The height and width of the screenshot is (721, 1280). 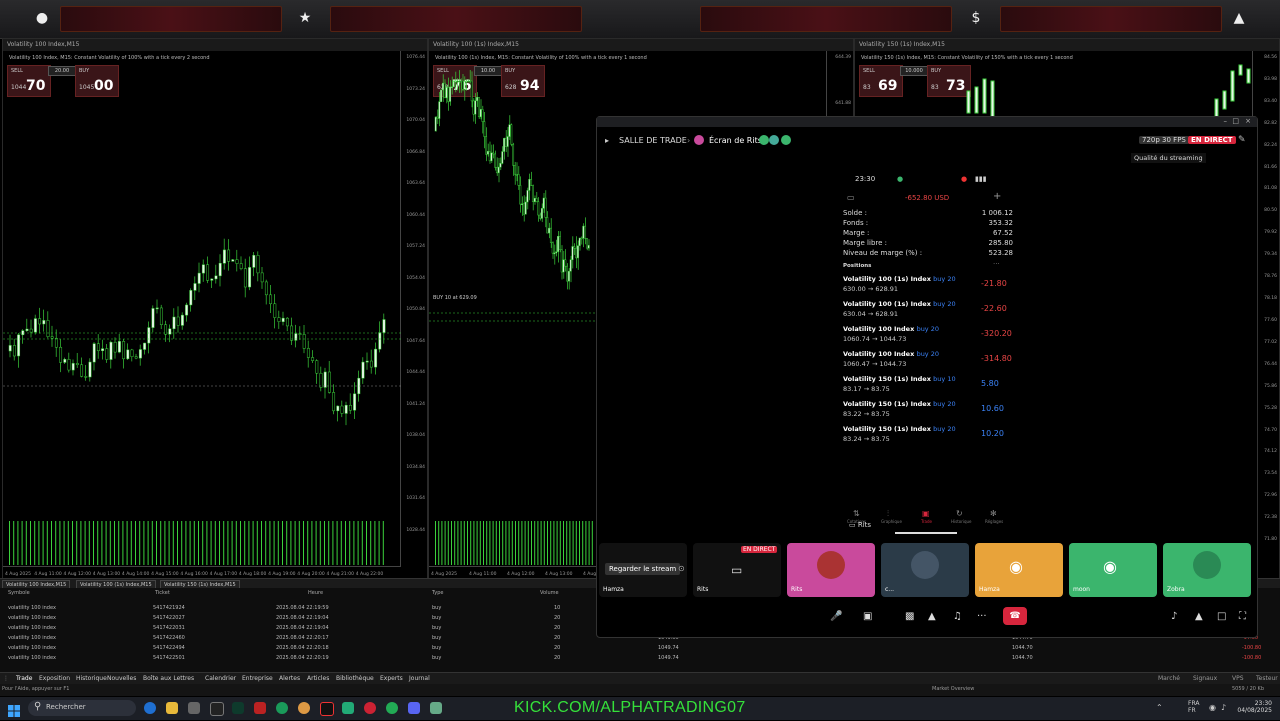 What do you see at coordinates (1015, 616) in the screenshot?
I see `disconnect-button: ☎` at bounding box center [1015, 616].